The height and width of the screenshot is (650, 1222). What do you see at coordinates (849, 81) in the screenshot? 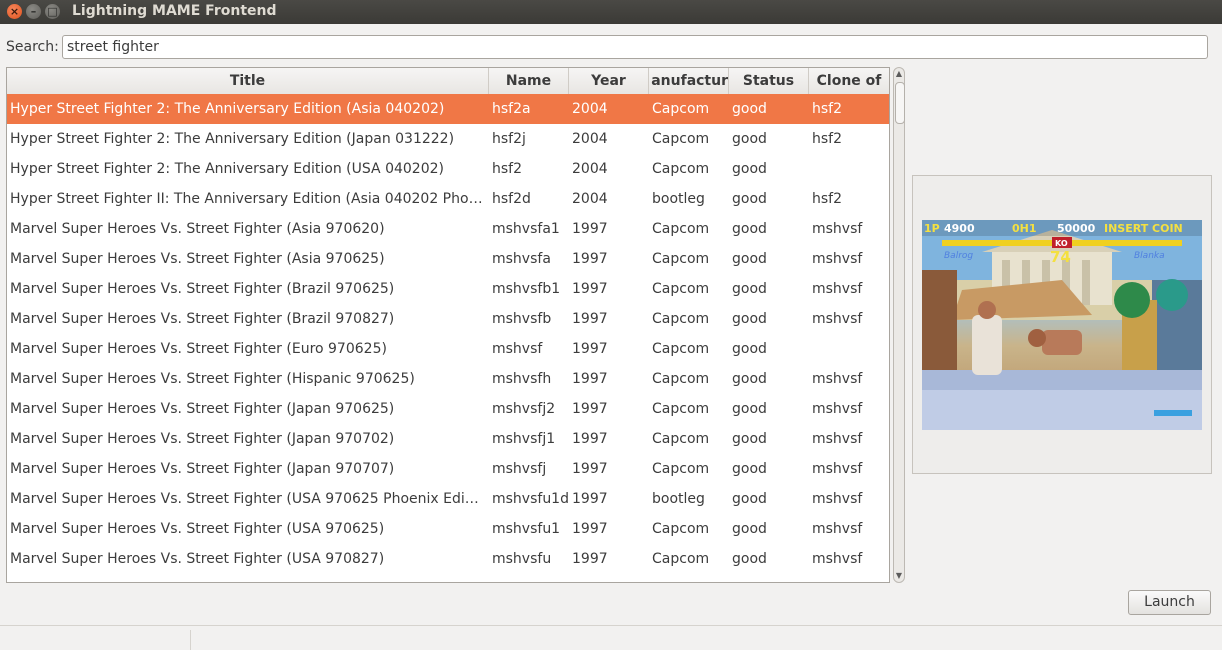
I see `column-header-clone-of: Clone of` at bounding box center [849, 81].